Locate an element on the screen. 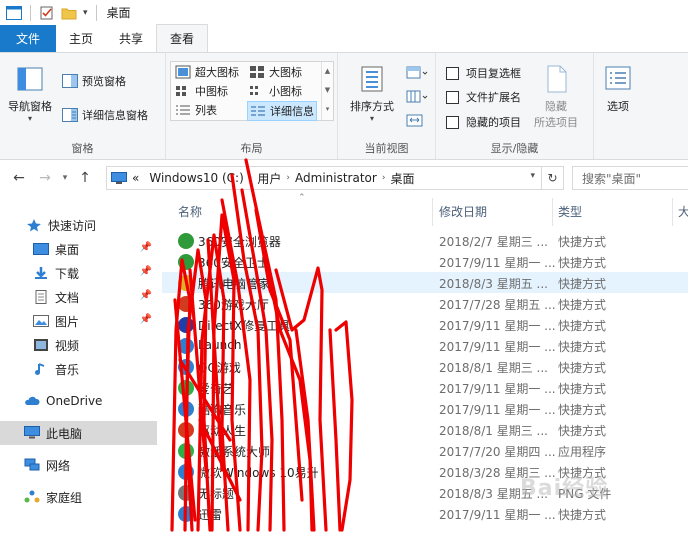 The width and height of the screenshot is (688, 533). search-placeholder: 搜索"桌面" is located at coordinates (612, 178).